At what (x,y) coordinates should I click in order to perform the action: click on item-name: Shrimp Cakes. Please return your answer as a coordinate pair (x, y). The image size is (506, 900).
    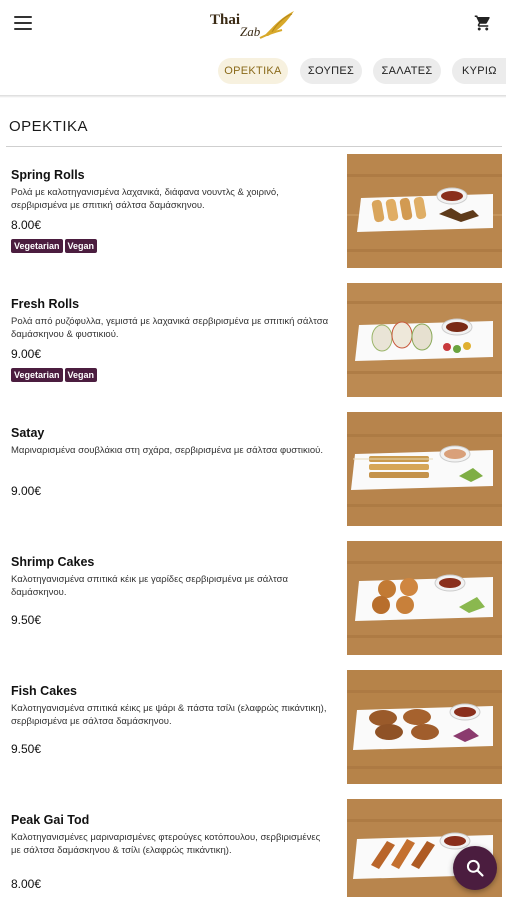
    Looking at the image, I should click on (53, 562).